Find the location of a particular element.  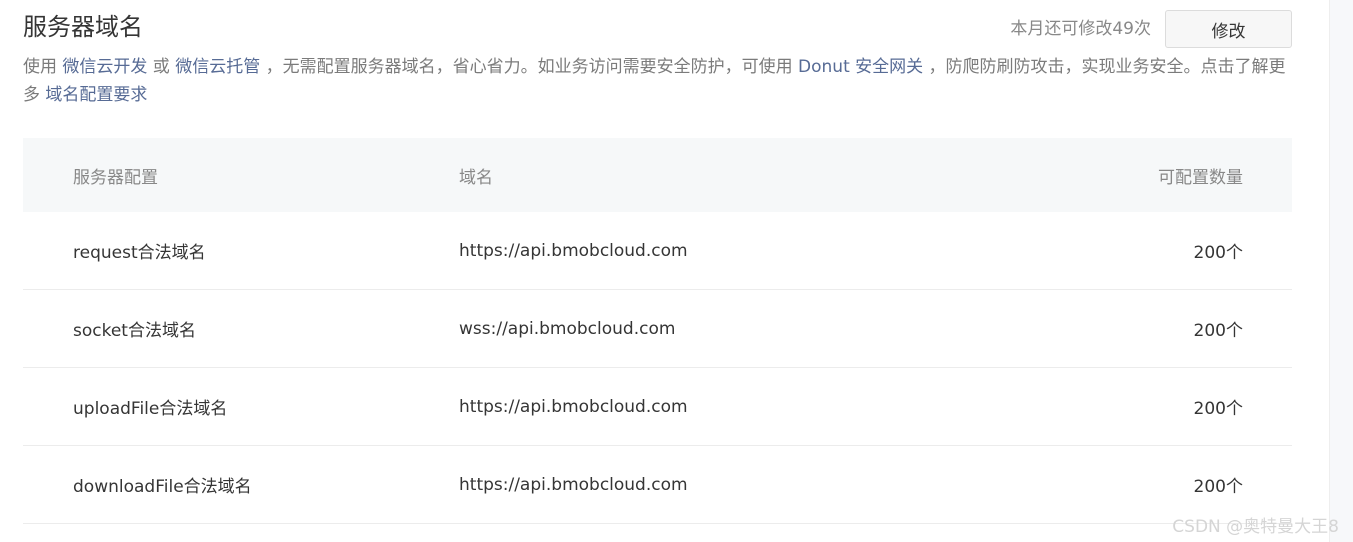

wechat-cloud-hosting-link: 微信云托管 is located at coordinates (217, 67).